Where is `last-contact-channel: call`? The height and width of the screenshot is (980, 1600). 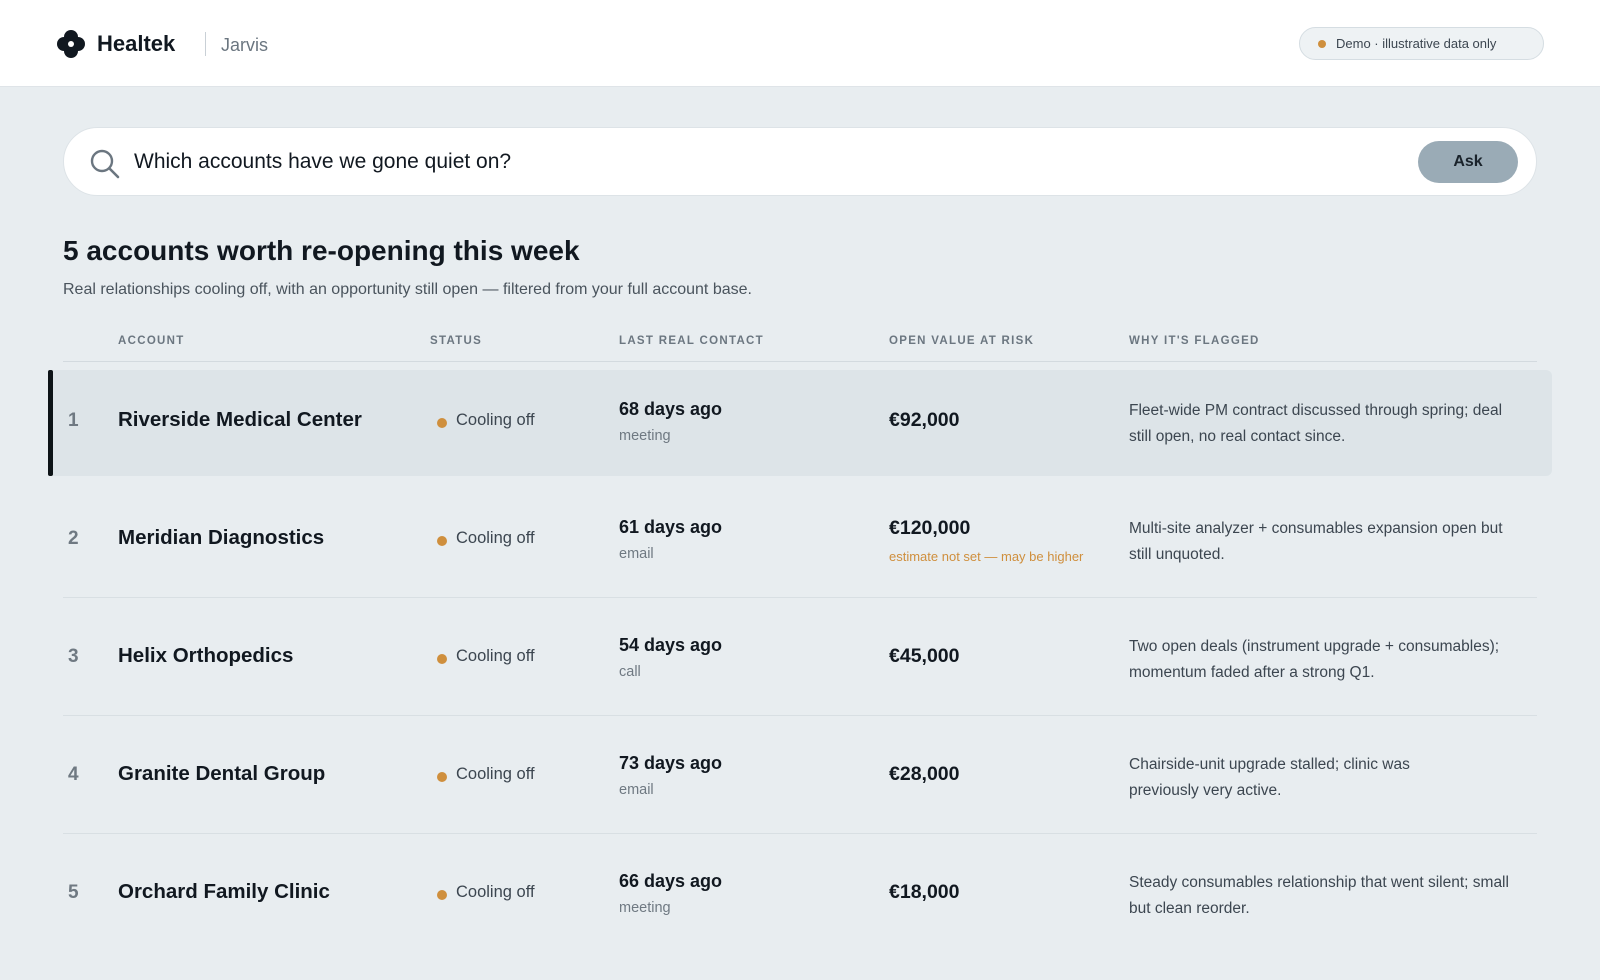 last-contact-channel: call is located at coordinates (630, 672).